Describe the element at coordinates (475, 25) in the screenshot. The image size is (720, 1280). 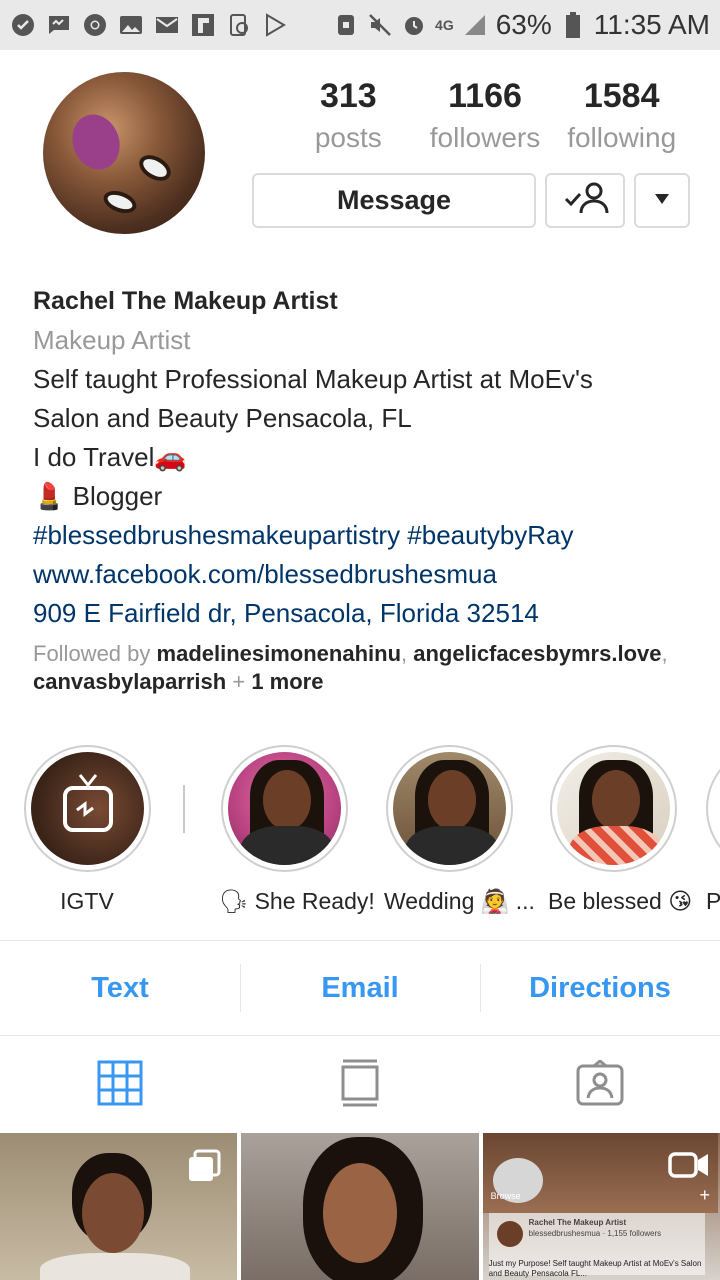
I see `signal-icon` at that location.